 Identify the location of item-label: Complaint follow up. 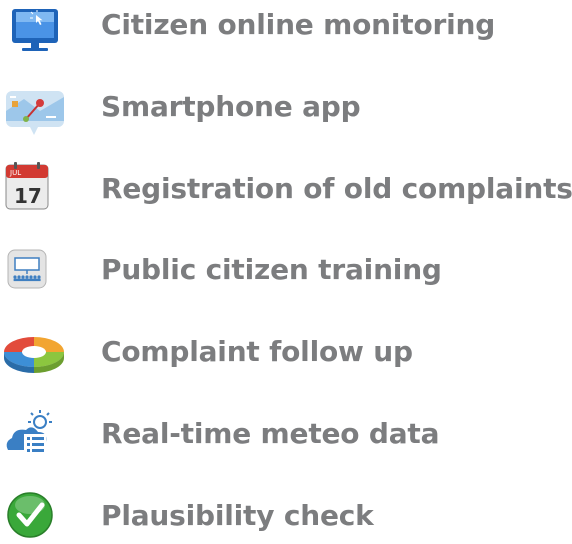
(257, 351).